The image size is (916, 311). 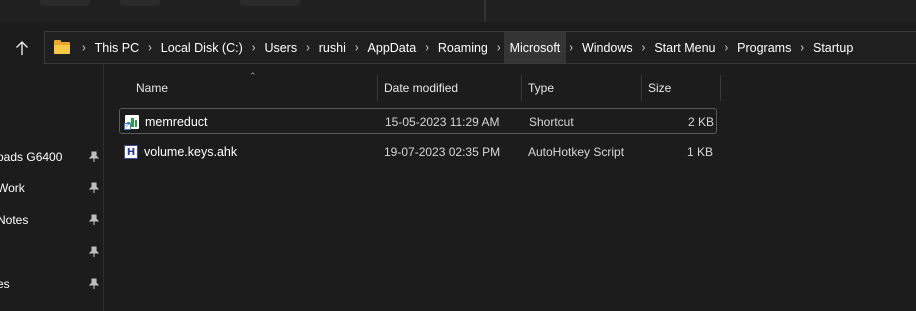 I want to click on navigation-pane: oads G6400 Work Notes es, so click(x=52, y=187).